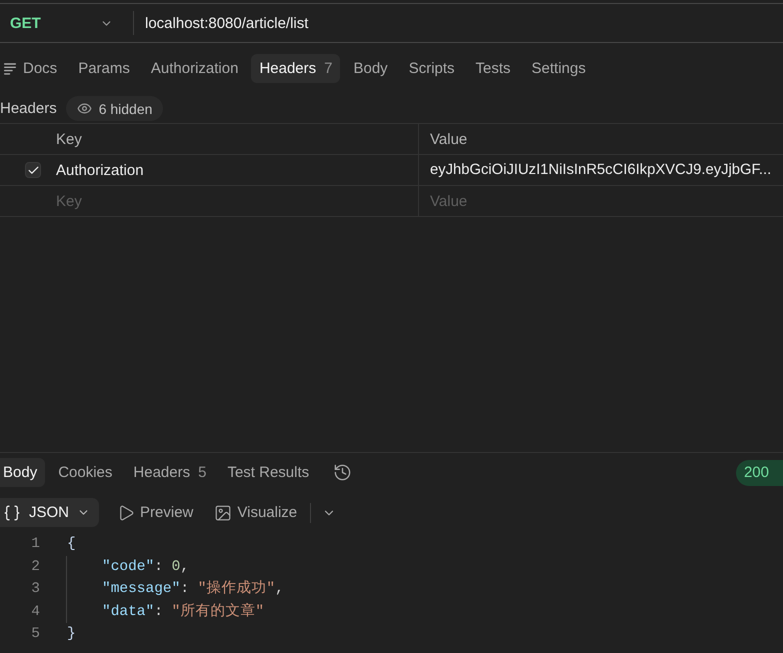  I want to click on request-tab: Tests, so click(493, 68).